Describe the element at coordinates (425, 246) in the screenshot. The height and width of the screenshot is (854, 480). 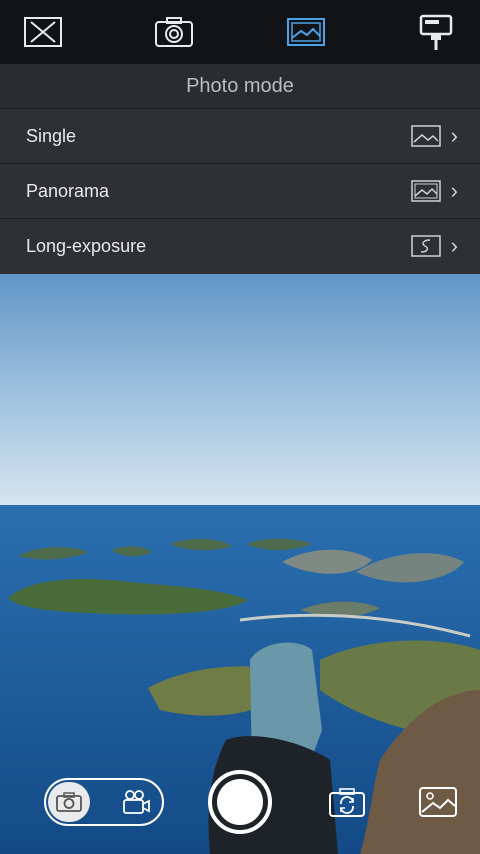
I see `long-exposure-icon` at that location.